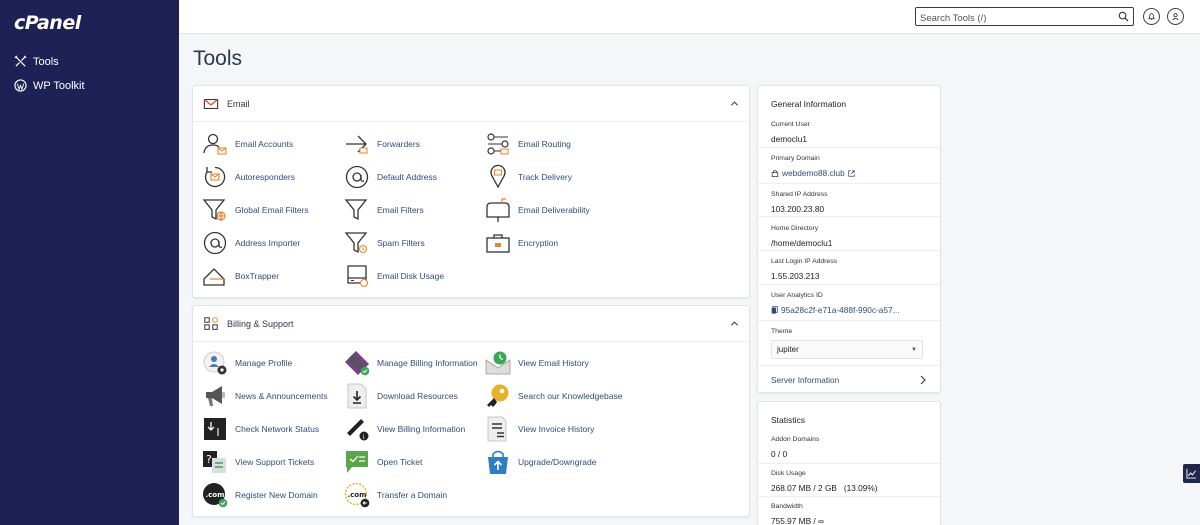  I want to click on sidebar-item-tools: Tools, so click(36, 61).